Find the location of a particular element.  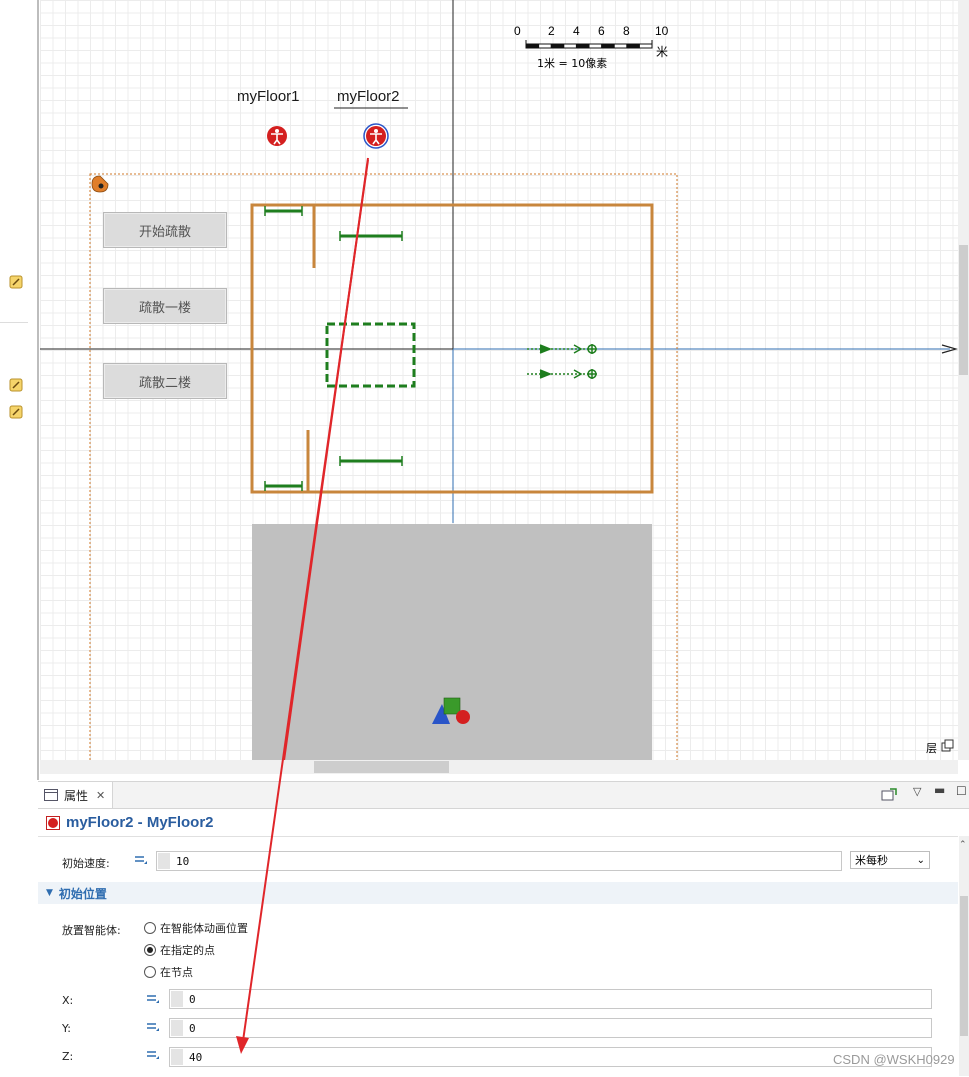

scale-tick: 4 is located at coordinates (576, 31).